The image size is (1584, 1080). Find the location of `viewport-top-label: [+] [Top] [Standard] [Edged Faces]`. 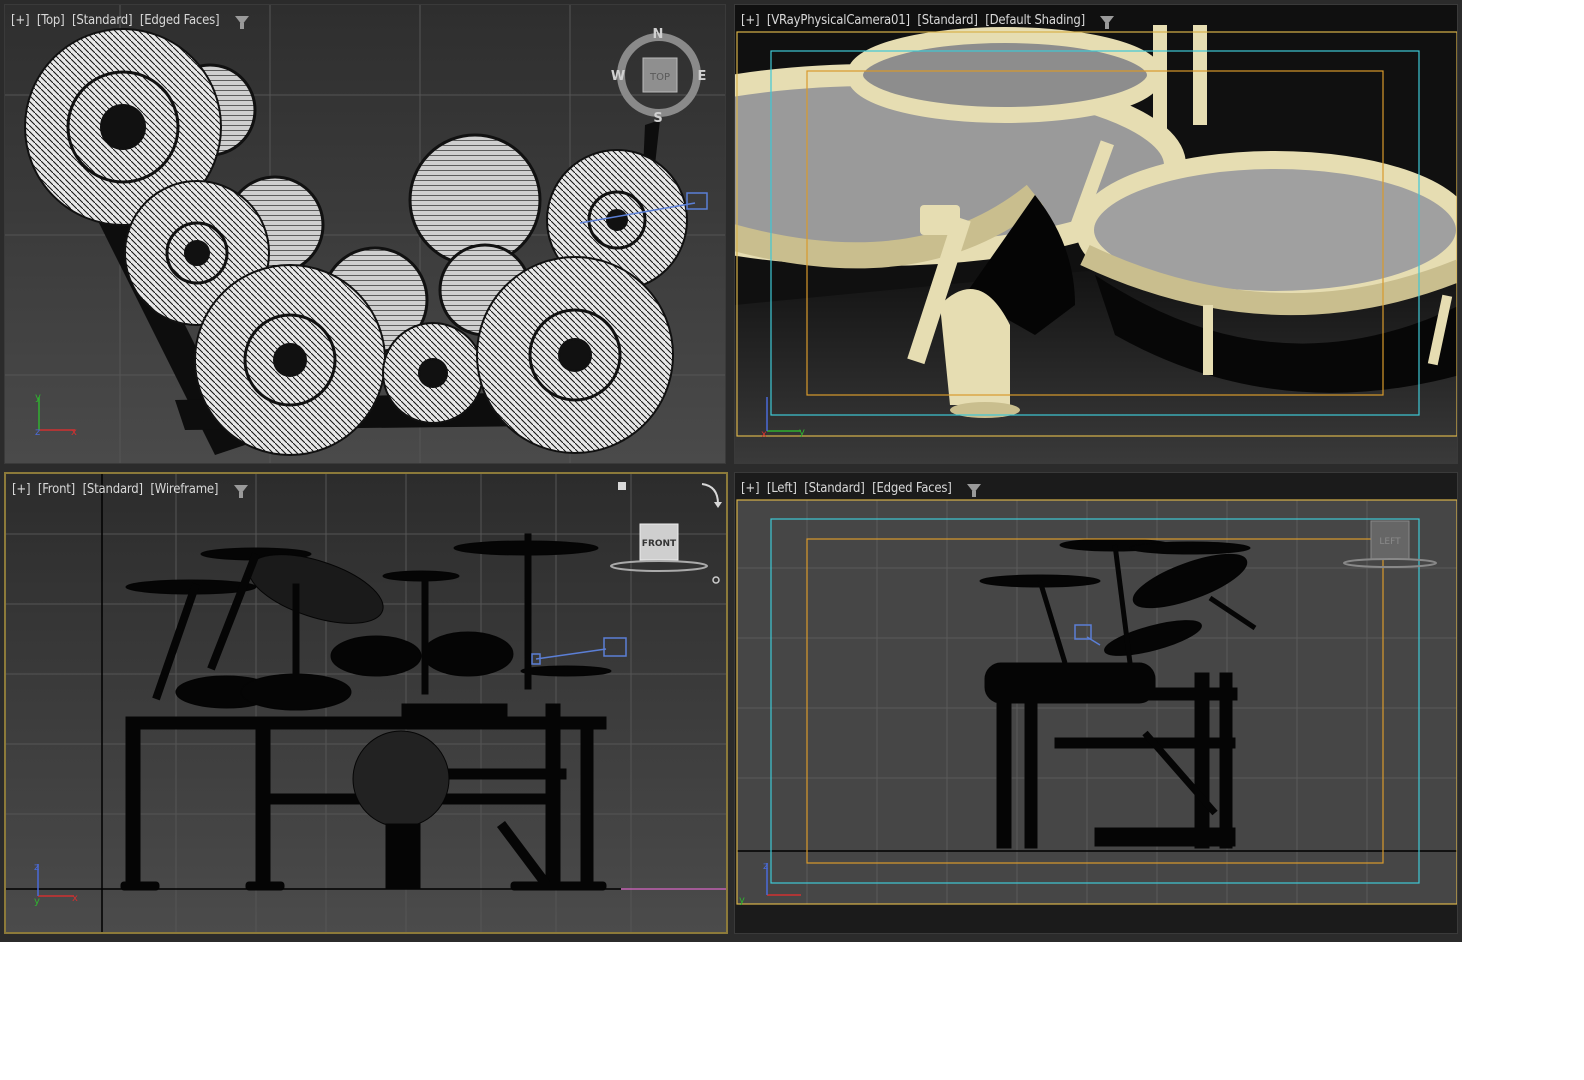

viewport-top-label: [+] [Top] [Standard] [Edged Faces] is located at coordinates (130, 21).